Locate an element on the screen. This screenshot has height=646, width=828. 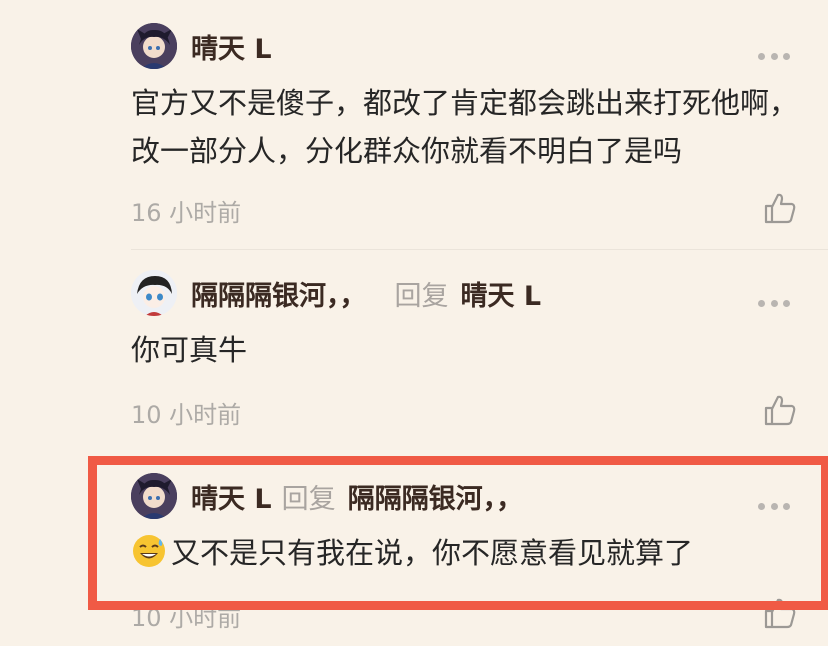
comment-header: 隔隔隔银河，， 回复 晴天 L is located at coordinates (366, 293).